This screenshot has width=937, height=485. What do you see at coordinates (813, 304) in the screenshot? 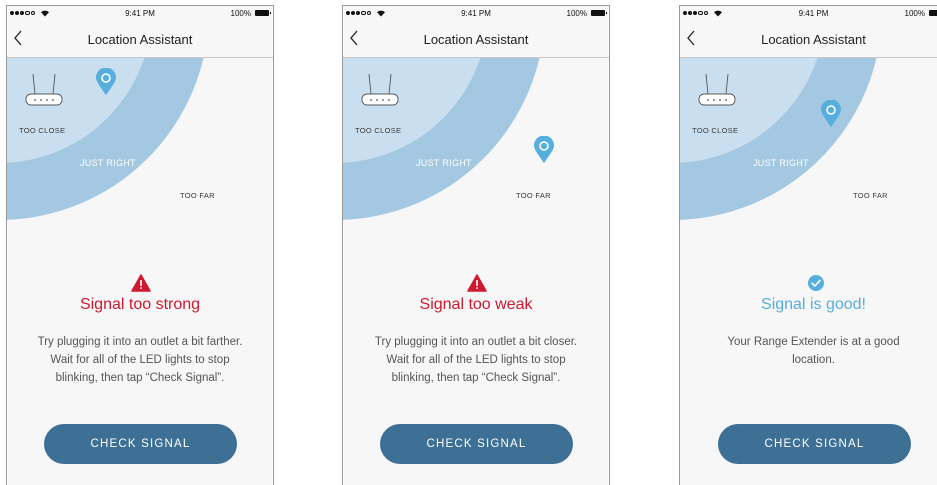
I see `status-title: Signal is good!` at bounding box center [813, 304].